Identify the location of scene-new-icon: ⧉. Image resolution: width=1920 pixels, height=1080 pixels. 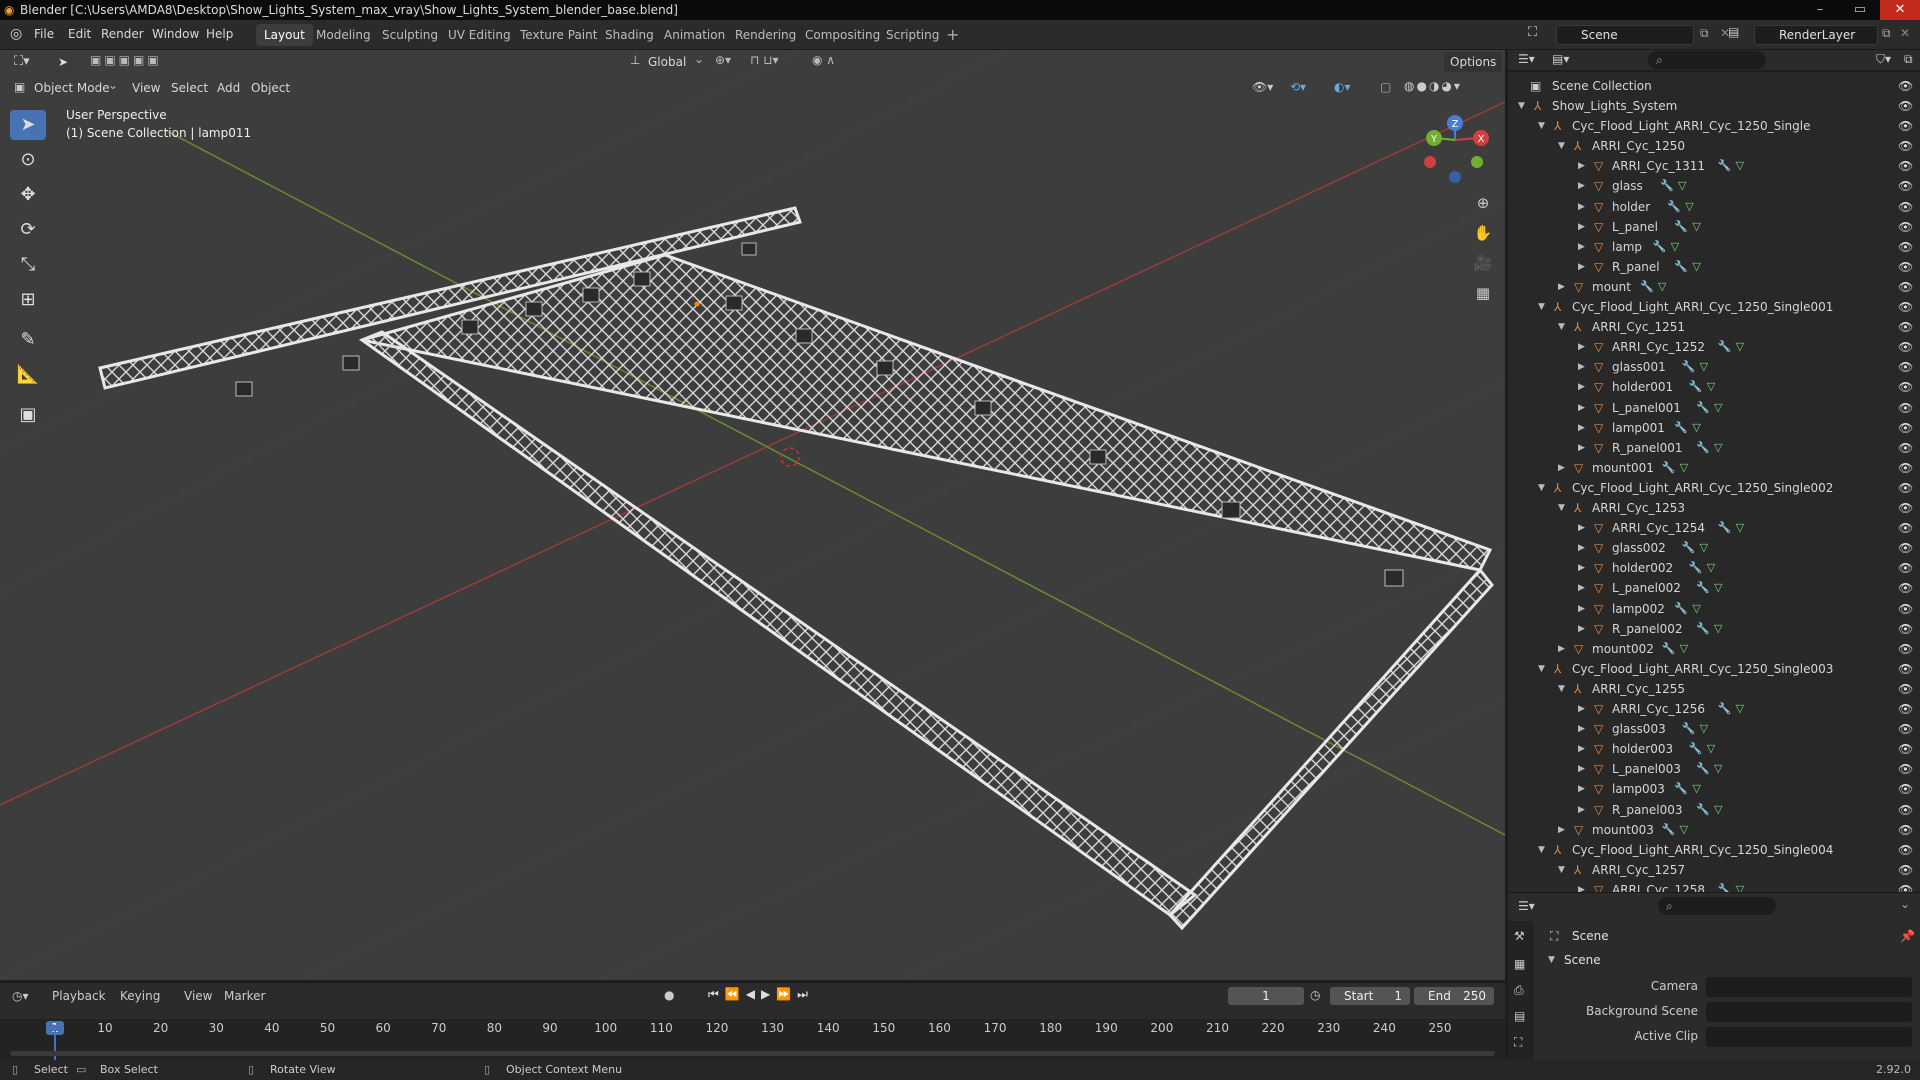
(1704, 33).